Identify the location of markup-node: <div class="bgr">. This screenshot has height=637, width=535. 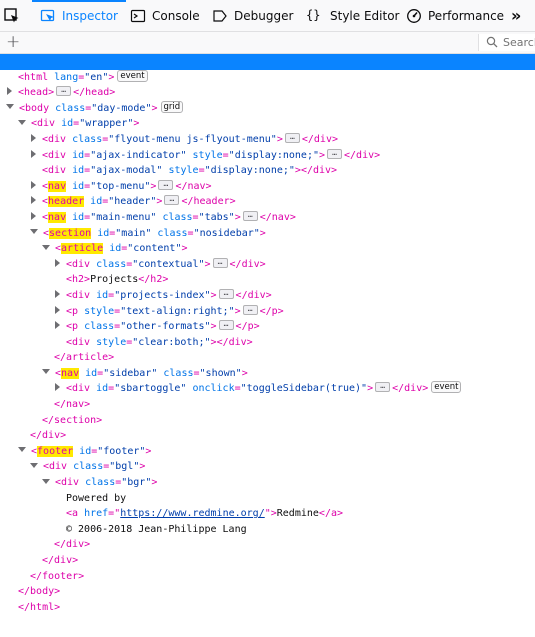
(267, 483).